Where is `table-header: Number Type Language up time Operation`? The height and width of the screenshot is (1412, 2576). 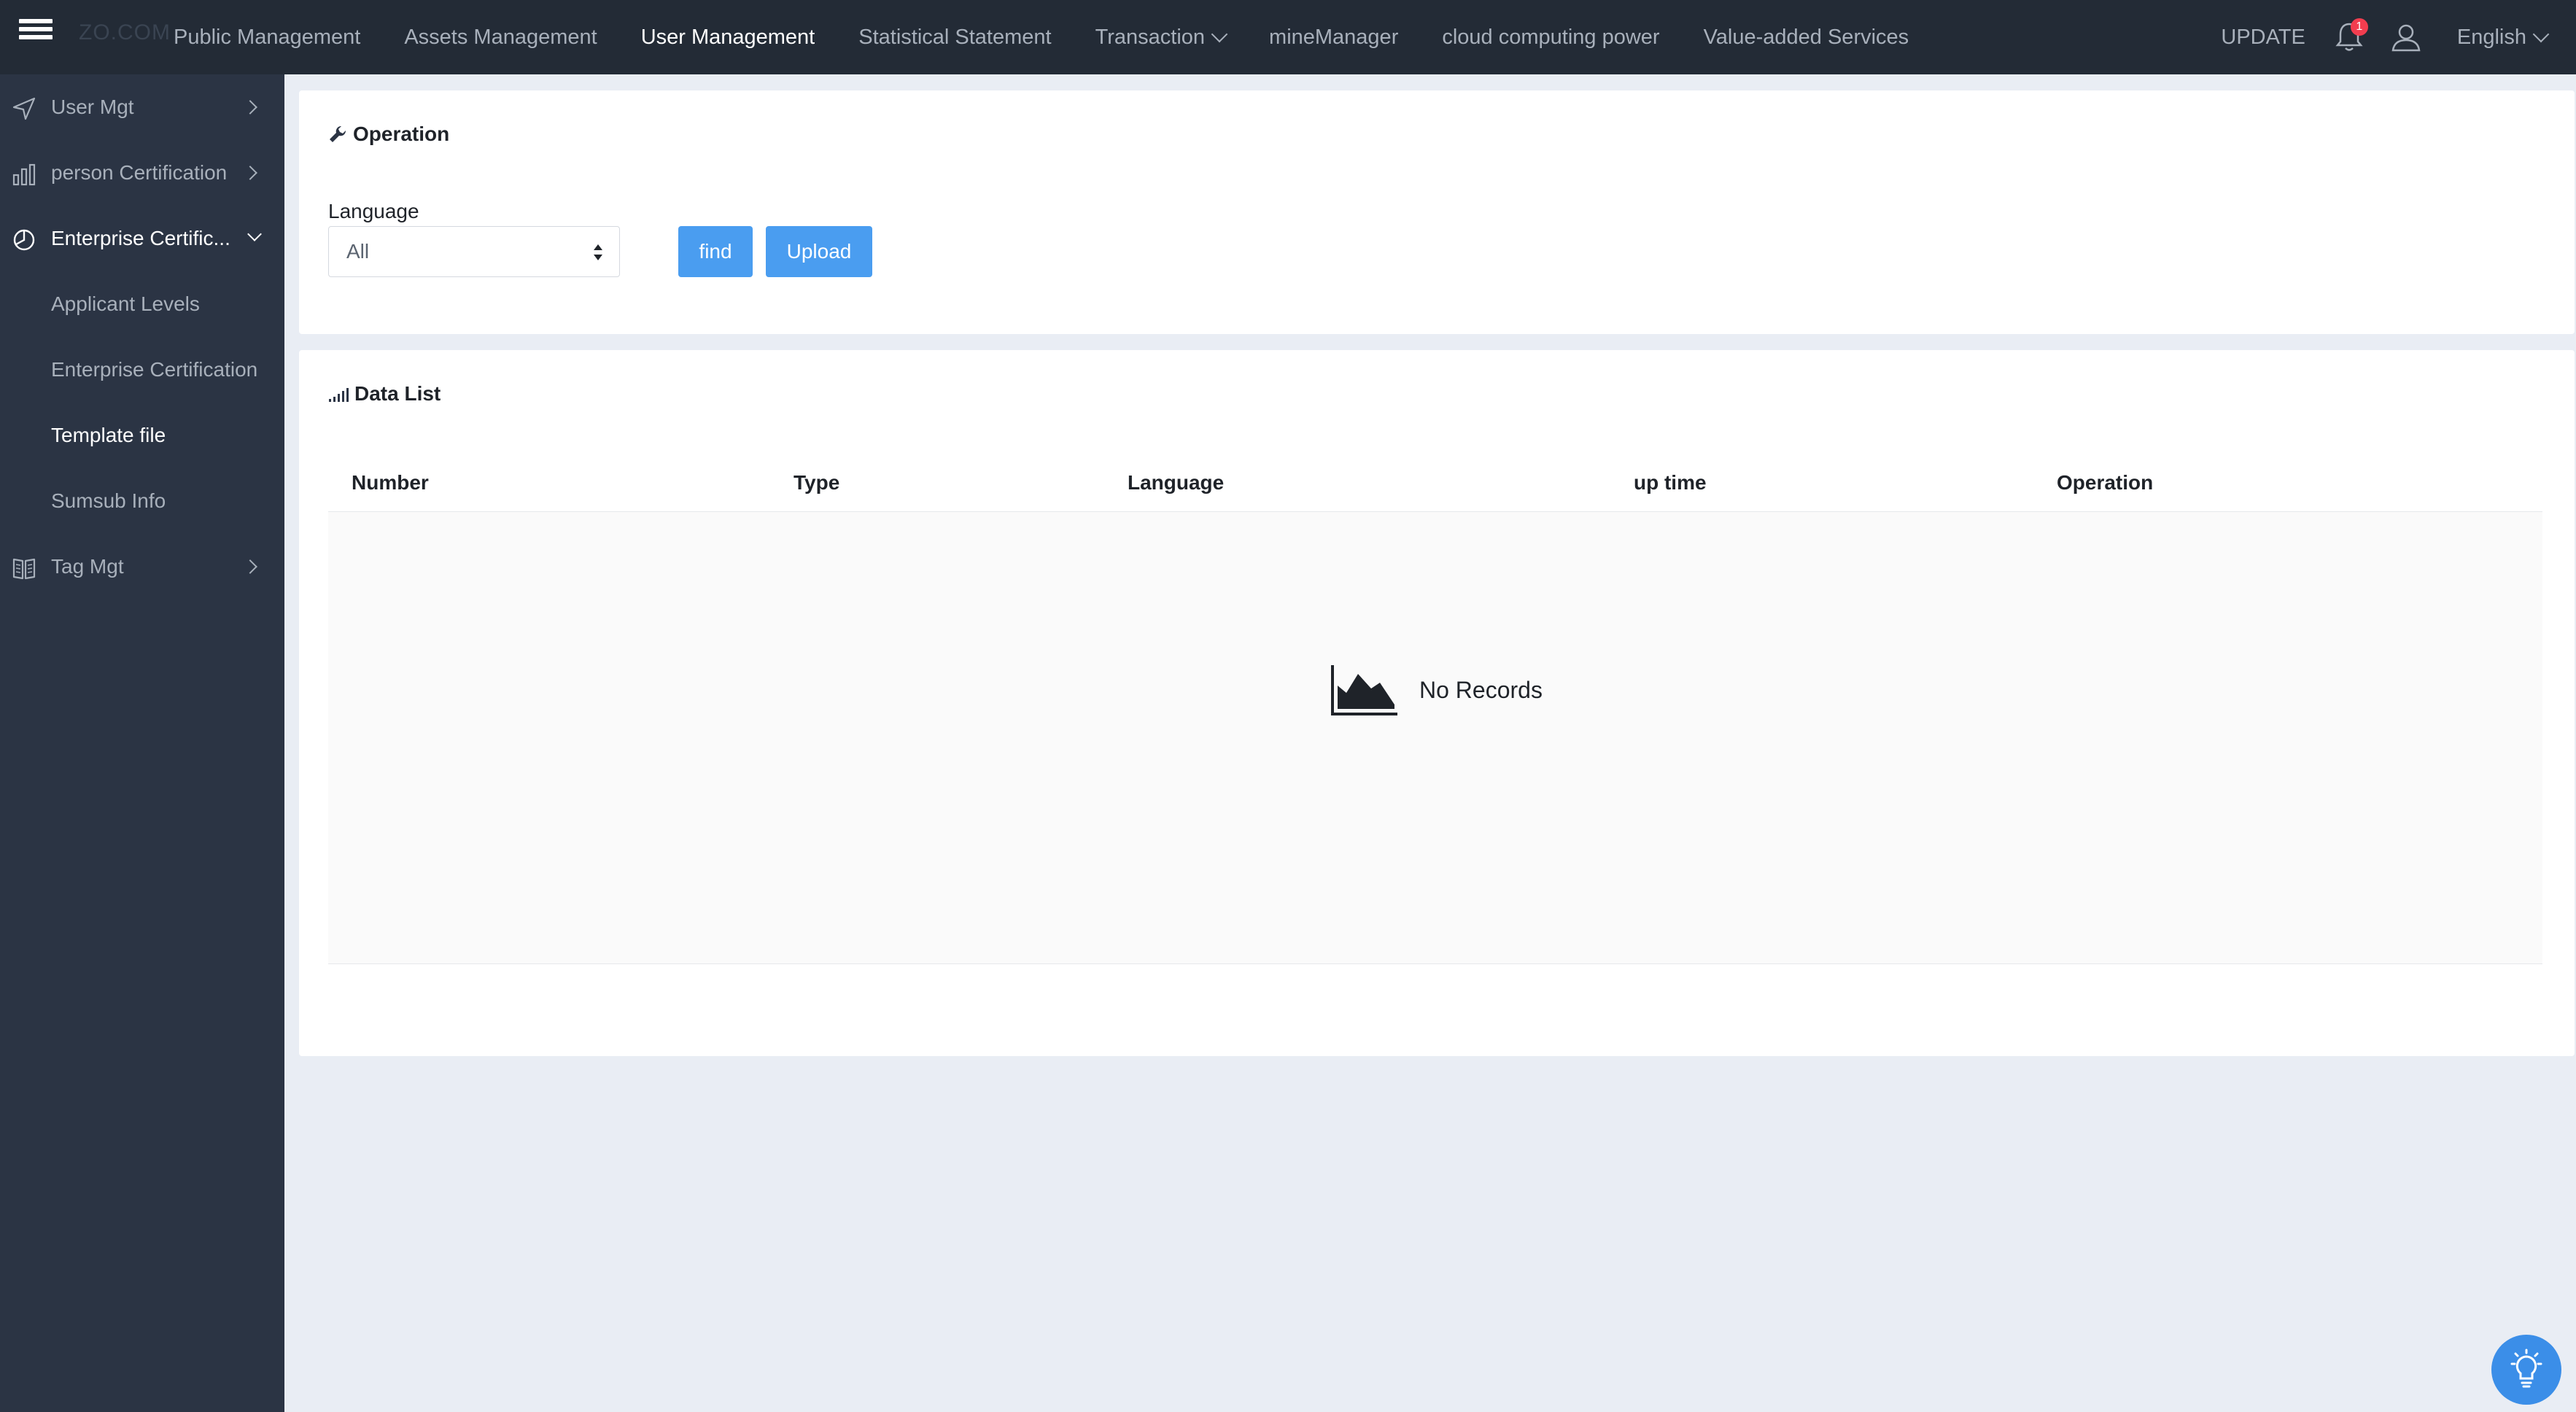 table-header: Number Type Language up time Operation is located at coordinates (1435, 482).